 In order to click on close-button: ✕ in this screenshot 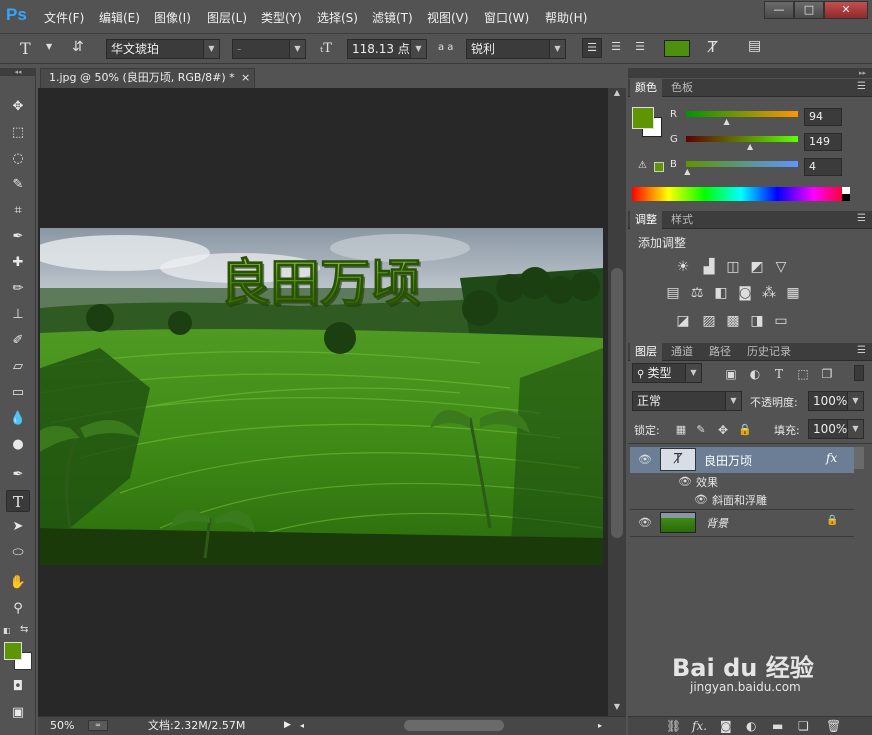, I will do `click(846, 10)`.